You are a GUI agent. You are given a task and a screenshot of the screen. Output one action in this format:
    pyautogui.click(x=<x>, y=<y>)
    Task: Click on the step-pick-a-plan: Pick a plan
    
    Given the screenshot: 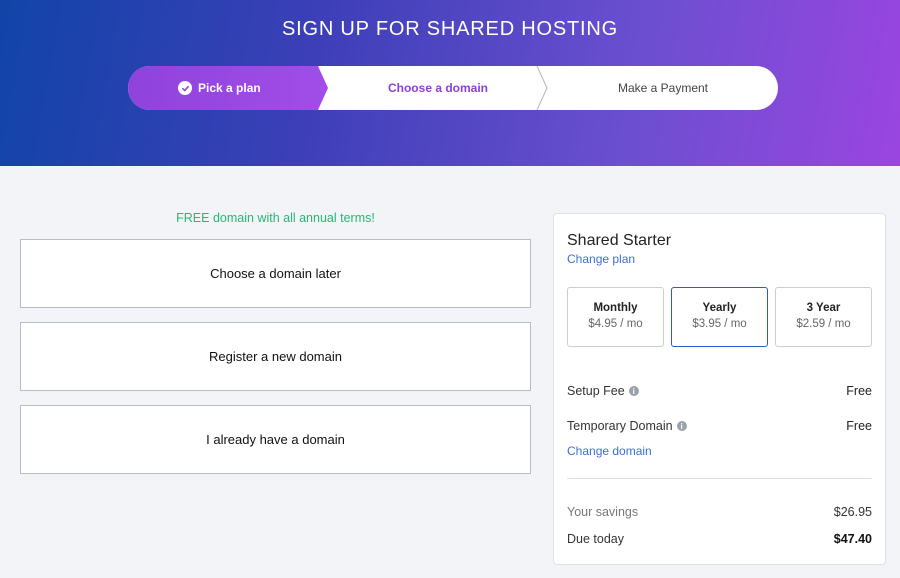 What is the action you would take?
    pyautogui.click(x=228, y=88)
    